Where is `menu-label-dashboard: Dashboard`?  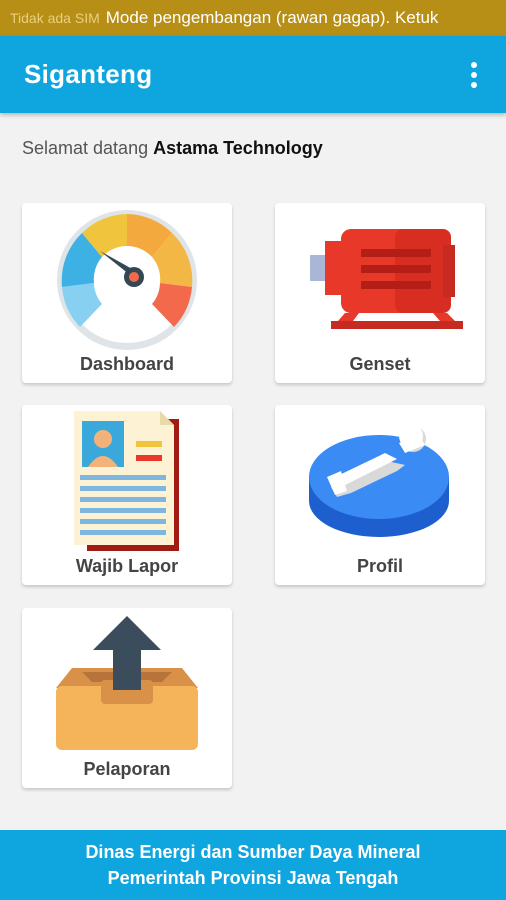 menu-label-dashboard: Dashboard is located at coordinates (127, 364).